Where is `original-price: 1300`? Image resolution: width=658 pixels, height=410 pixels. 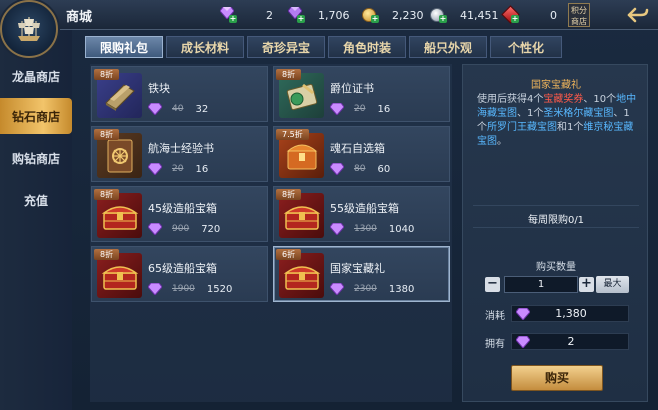
original-price: 1300 is located at coordinates (365, 229).